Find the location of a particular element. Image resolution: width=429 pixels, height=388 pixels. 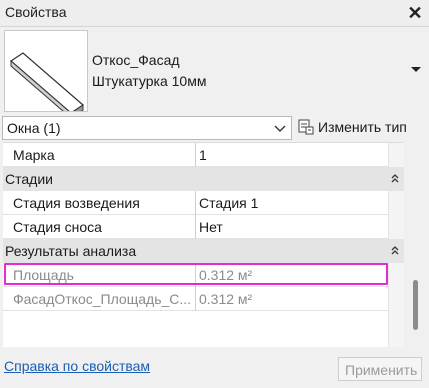

property-value: Стадия 1 is located at coordinates (291, 203).